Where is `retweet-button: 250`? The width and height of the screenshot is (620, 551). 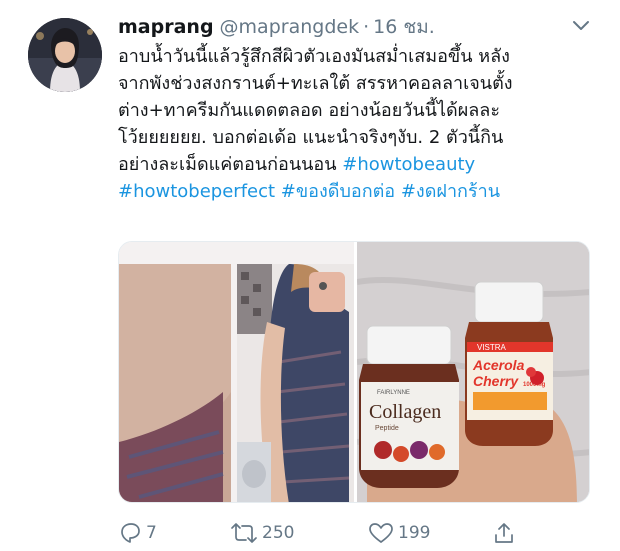
retweet-button: 250 is located at coordinates (262, 533).